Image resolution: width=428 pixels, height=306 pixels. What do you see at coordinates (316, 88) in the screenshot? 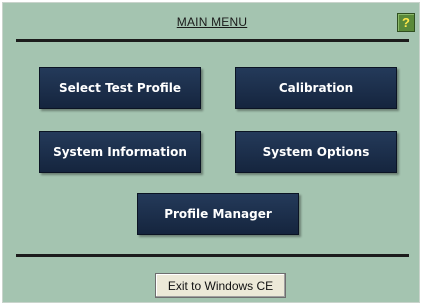
I see `calibration-button: Calibration` at bounding box center [316, 88].